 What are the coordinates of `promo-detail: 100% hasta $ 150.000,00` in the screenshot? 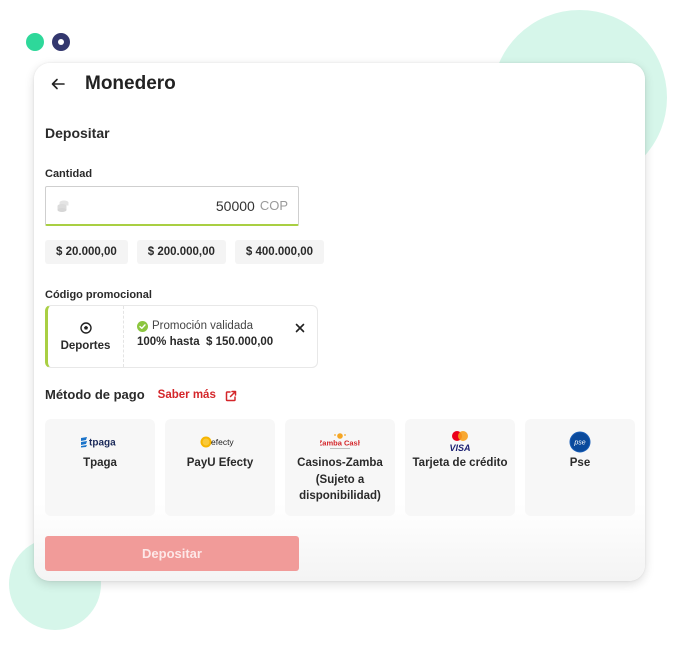 It's located at (205, 342).